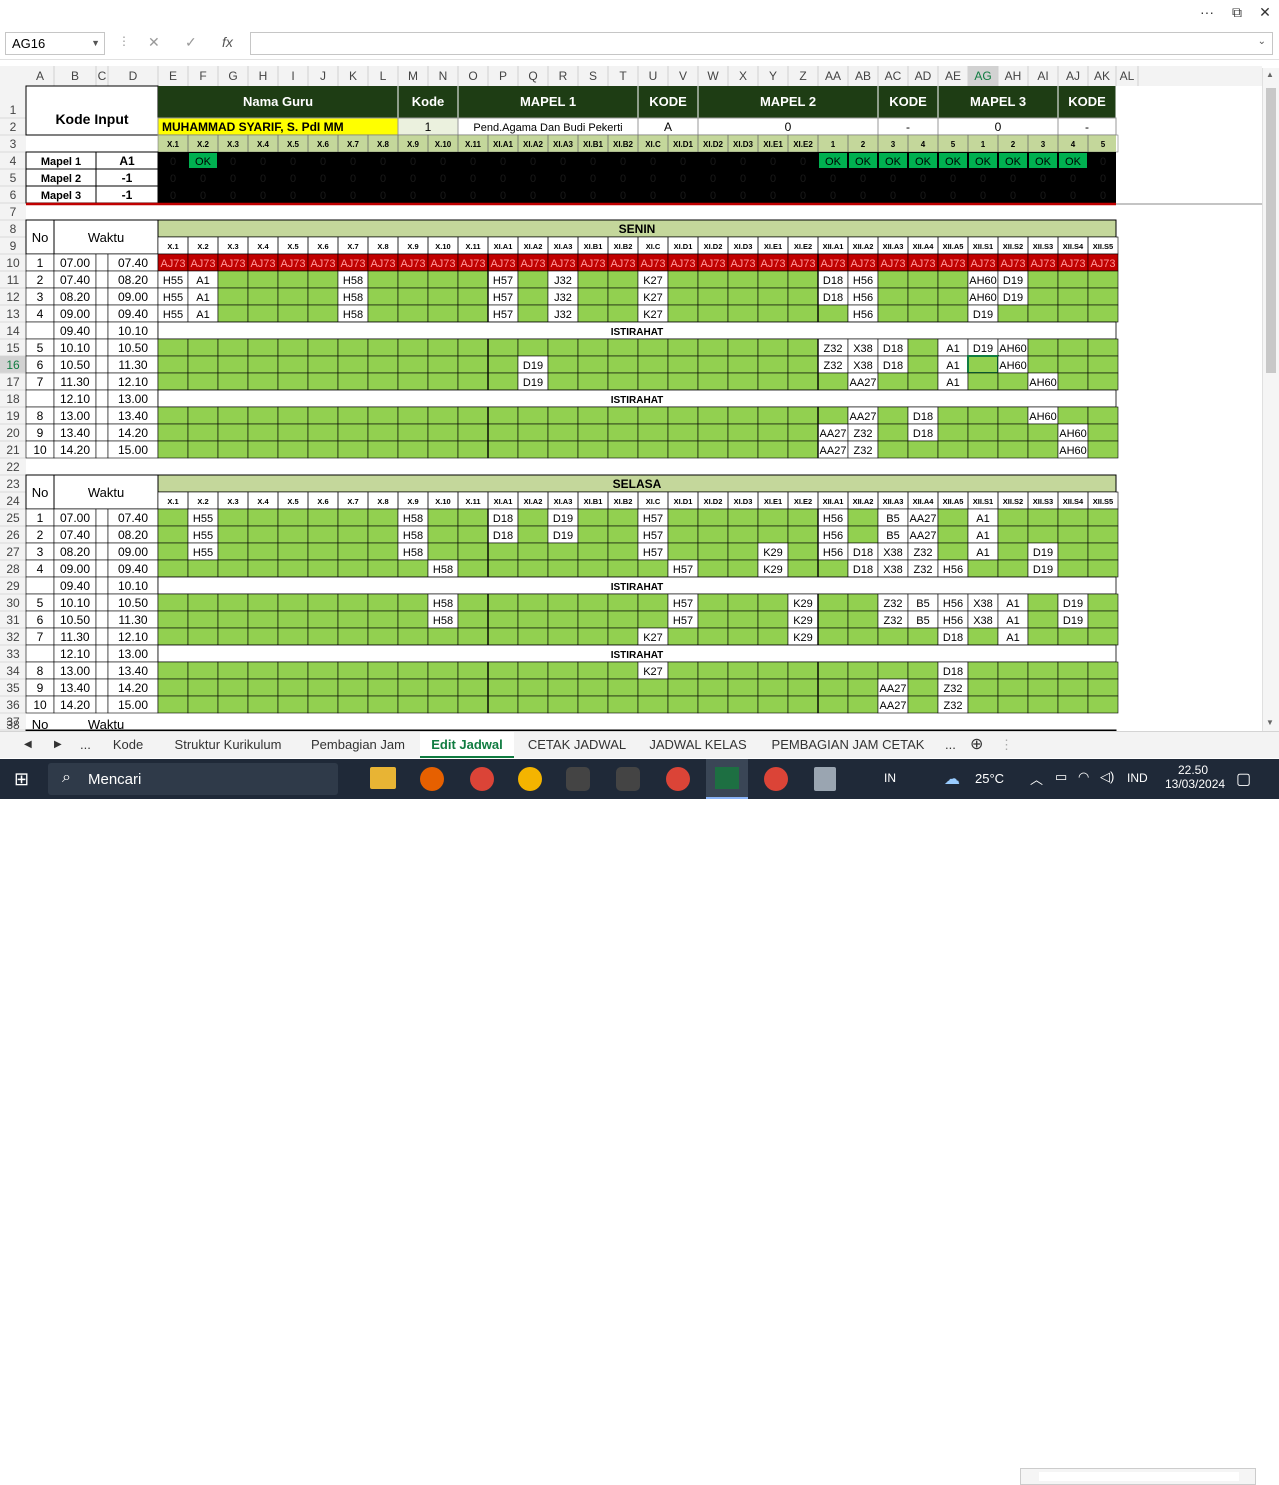 The width and height of the screenshot is (1279, 1485). I want to click on column-header: O, so click(472, 76).